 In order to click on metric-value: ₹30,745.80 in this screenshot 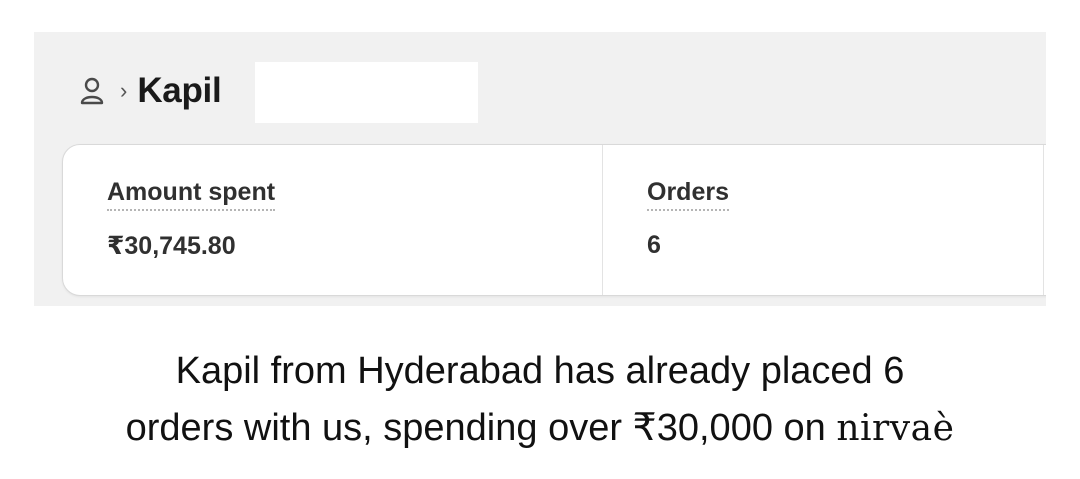, I will do `click(171, 246)`.